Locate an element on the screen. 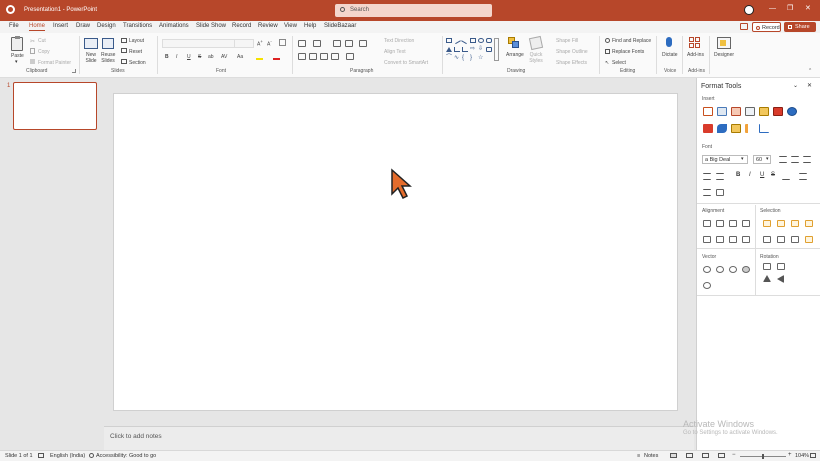 This screenshot has width=820, height=461. tab-slide-show: Slide Show is located at coordinates (211, 26).